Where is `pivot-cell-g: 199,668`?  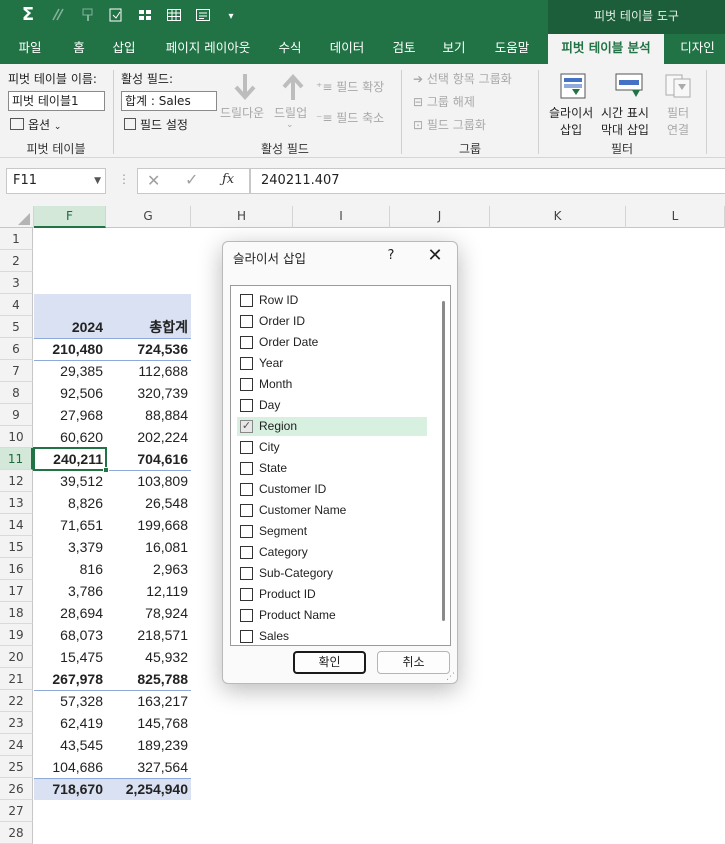
pivot-cell-g: 199,668 is located at coordinates (148, 525).